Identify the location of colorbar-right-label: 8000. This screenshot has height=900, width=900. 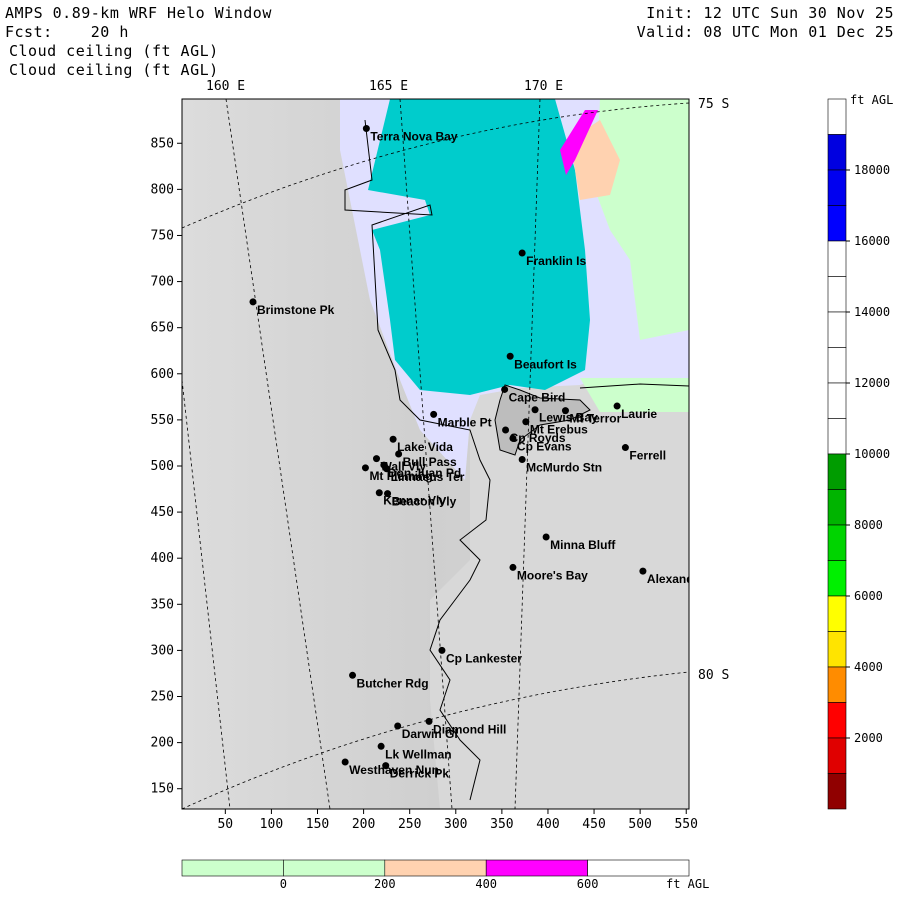
(868, 525).